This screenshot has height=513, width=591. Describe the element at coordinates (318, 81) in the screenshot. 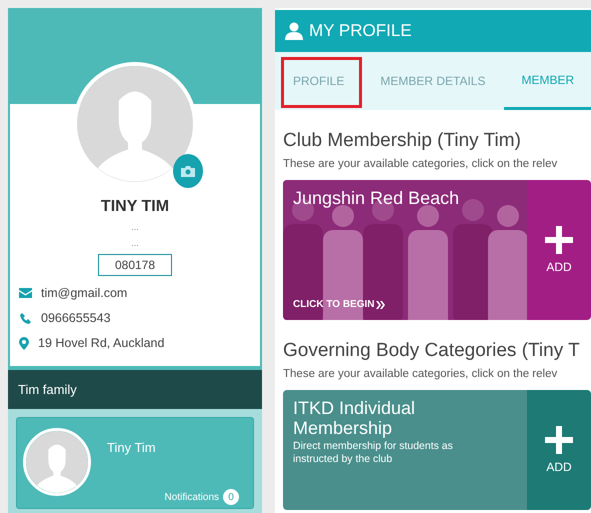

I see `tab: PROFILE` at that location.